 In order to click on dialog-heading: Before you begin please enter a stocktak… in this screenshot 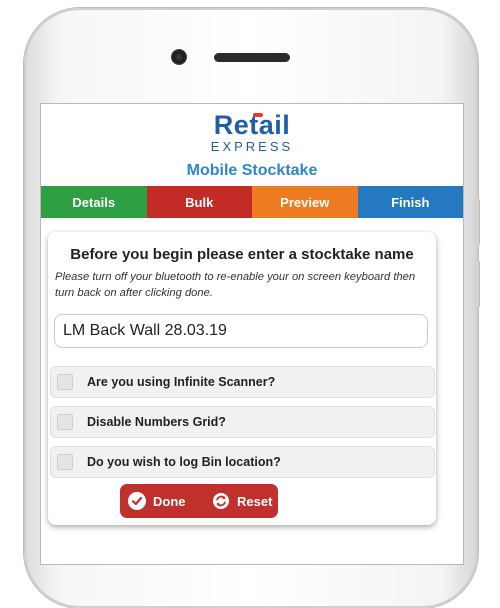, I will do `click(242, 254)`.